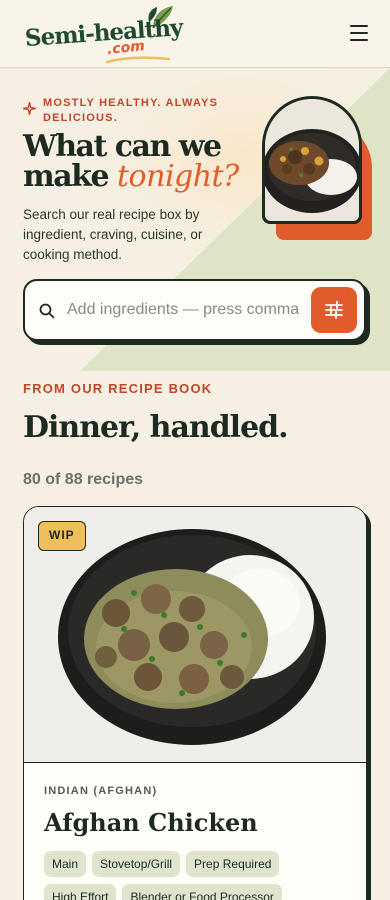 The height and width of the screenshot is (900, 390). What do you see at coordinates (131, 110) in the screenshot?
I see `hero-eyebrow-text: MOSTLY HEALTHY. ALWAYS DELICIOUS.` at bounding box center [131, 110].